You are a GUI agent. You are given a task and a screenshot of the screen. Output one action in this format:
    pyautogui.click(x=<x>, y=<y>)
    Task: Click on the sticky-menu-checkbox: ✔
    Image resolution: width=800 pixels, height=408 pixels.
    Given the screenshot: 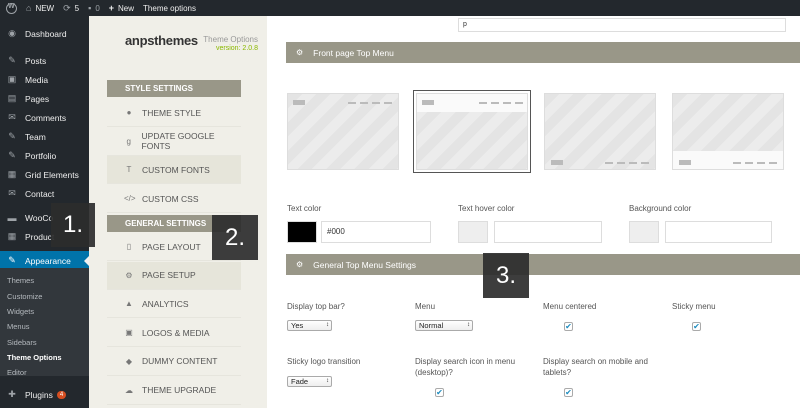 What is the action you would take?
    pyautogui.click(x=696, y=326)
    